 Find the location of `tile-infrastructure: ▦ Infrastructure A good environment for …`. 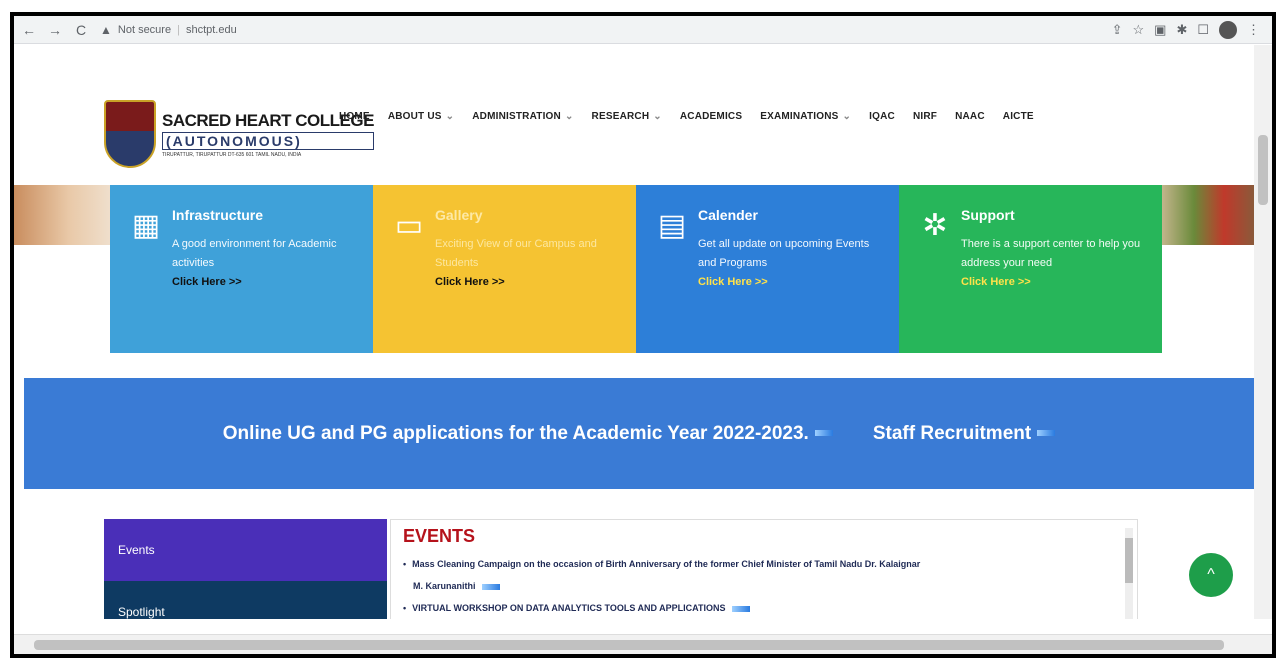

tile-infrastructure: ▦ Infrastructure A good environment for … is located at coordinates (241, 269).